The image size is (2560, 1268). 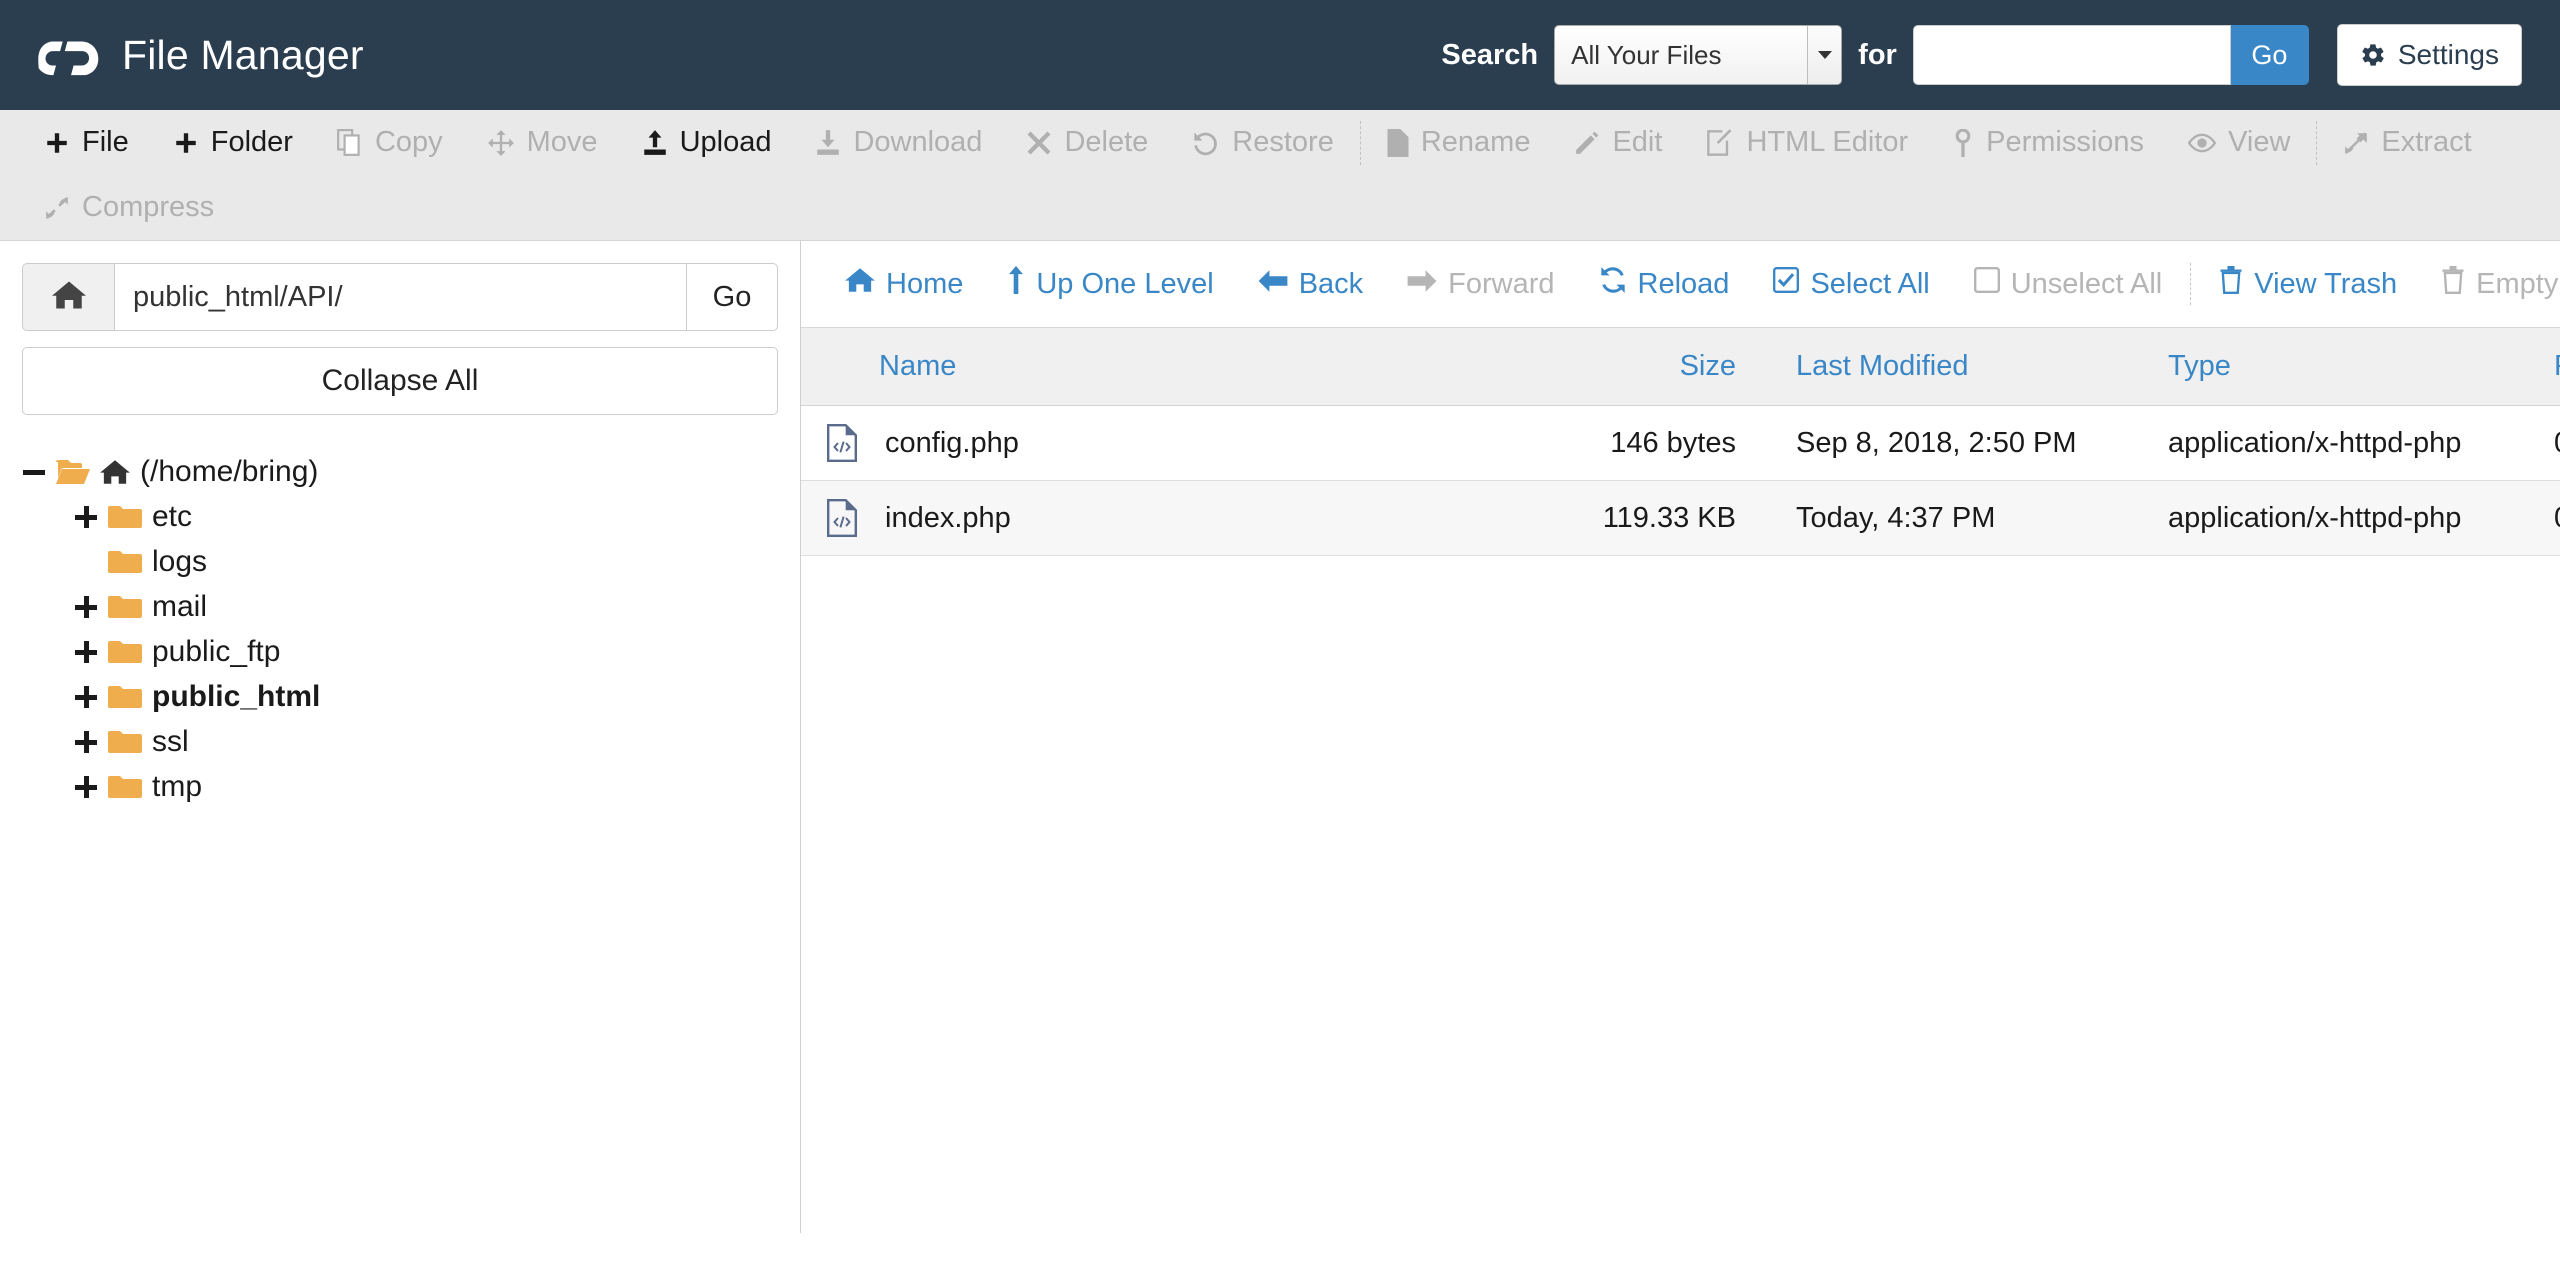 What do you see at coordinates (1963, 142) in the screenshot?
I see `key-icon` at bounding box center [1963, 142].